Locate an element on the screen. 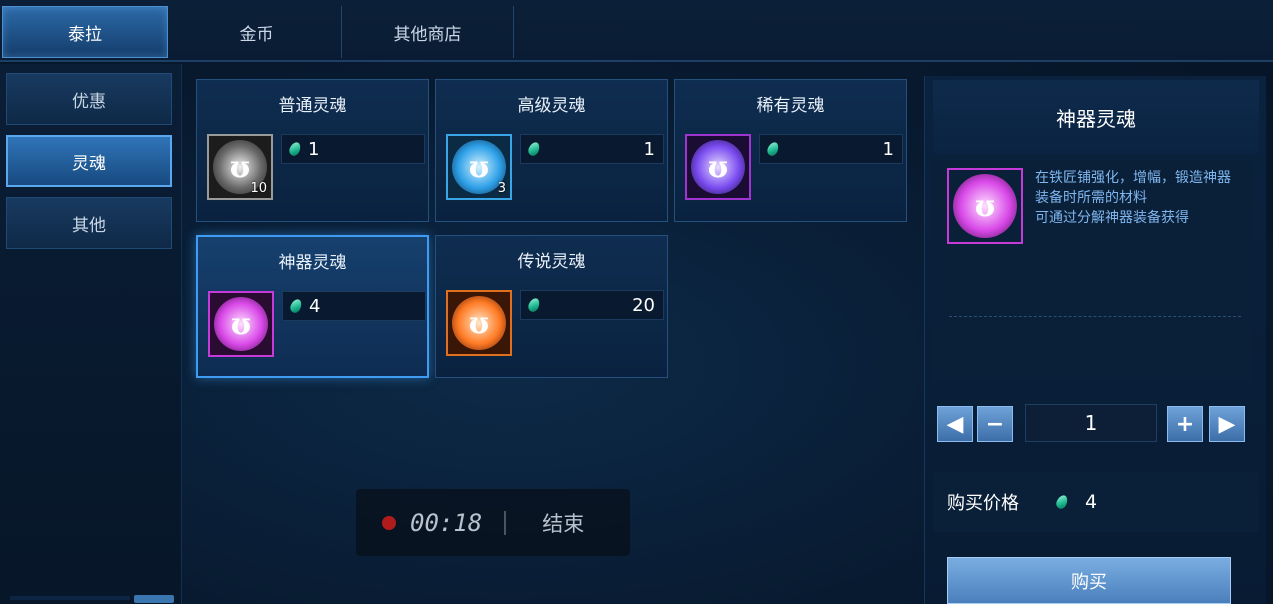 This screenshot has width=1273, height=604. detail-title: 神器灵魂 is located at coordinates (1096, 117).